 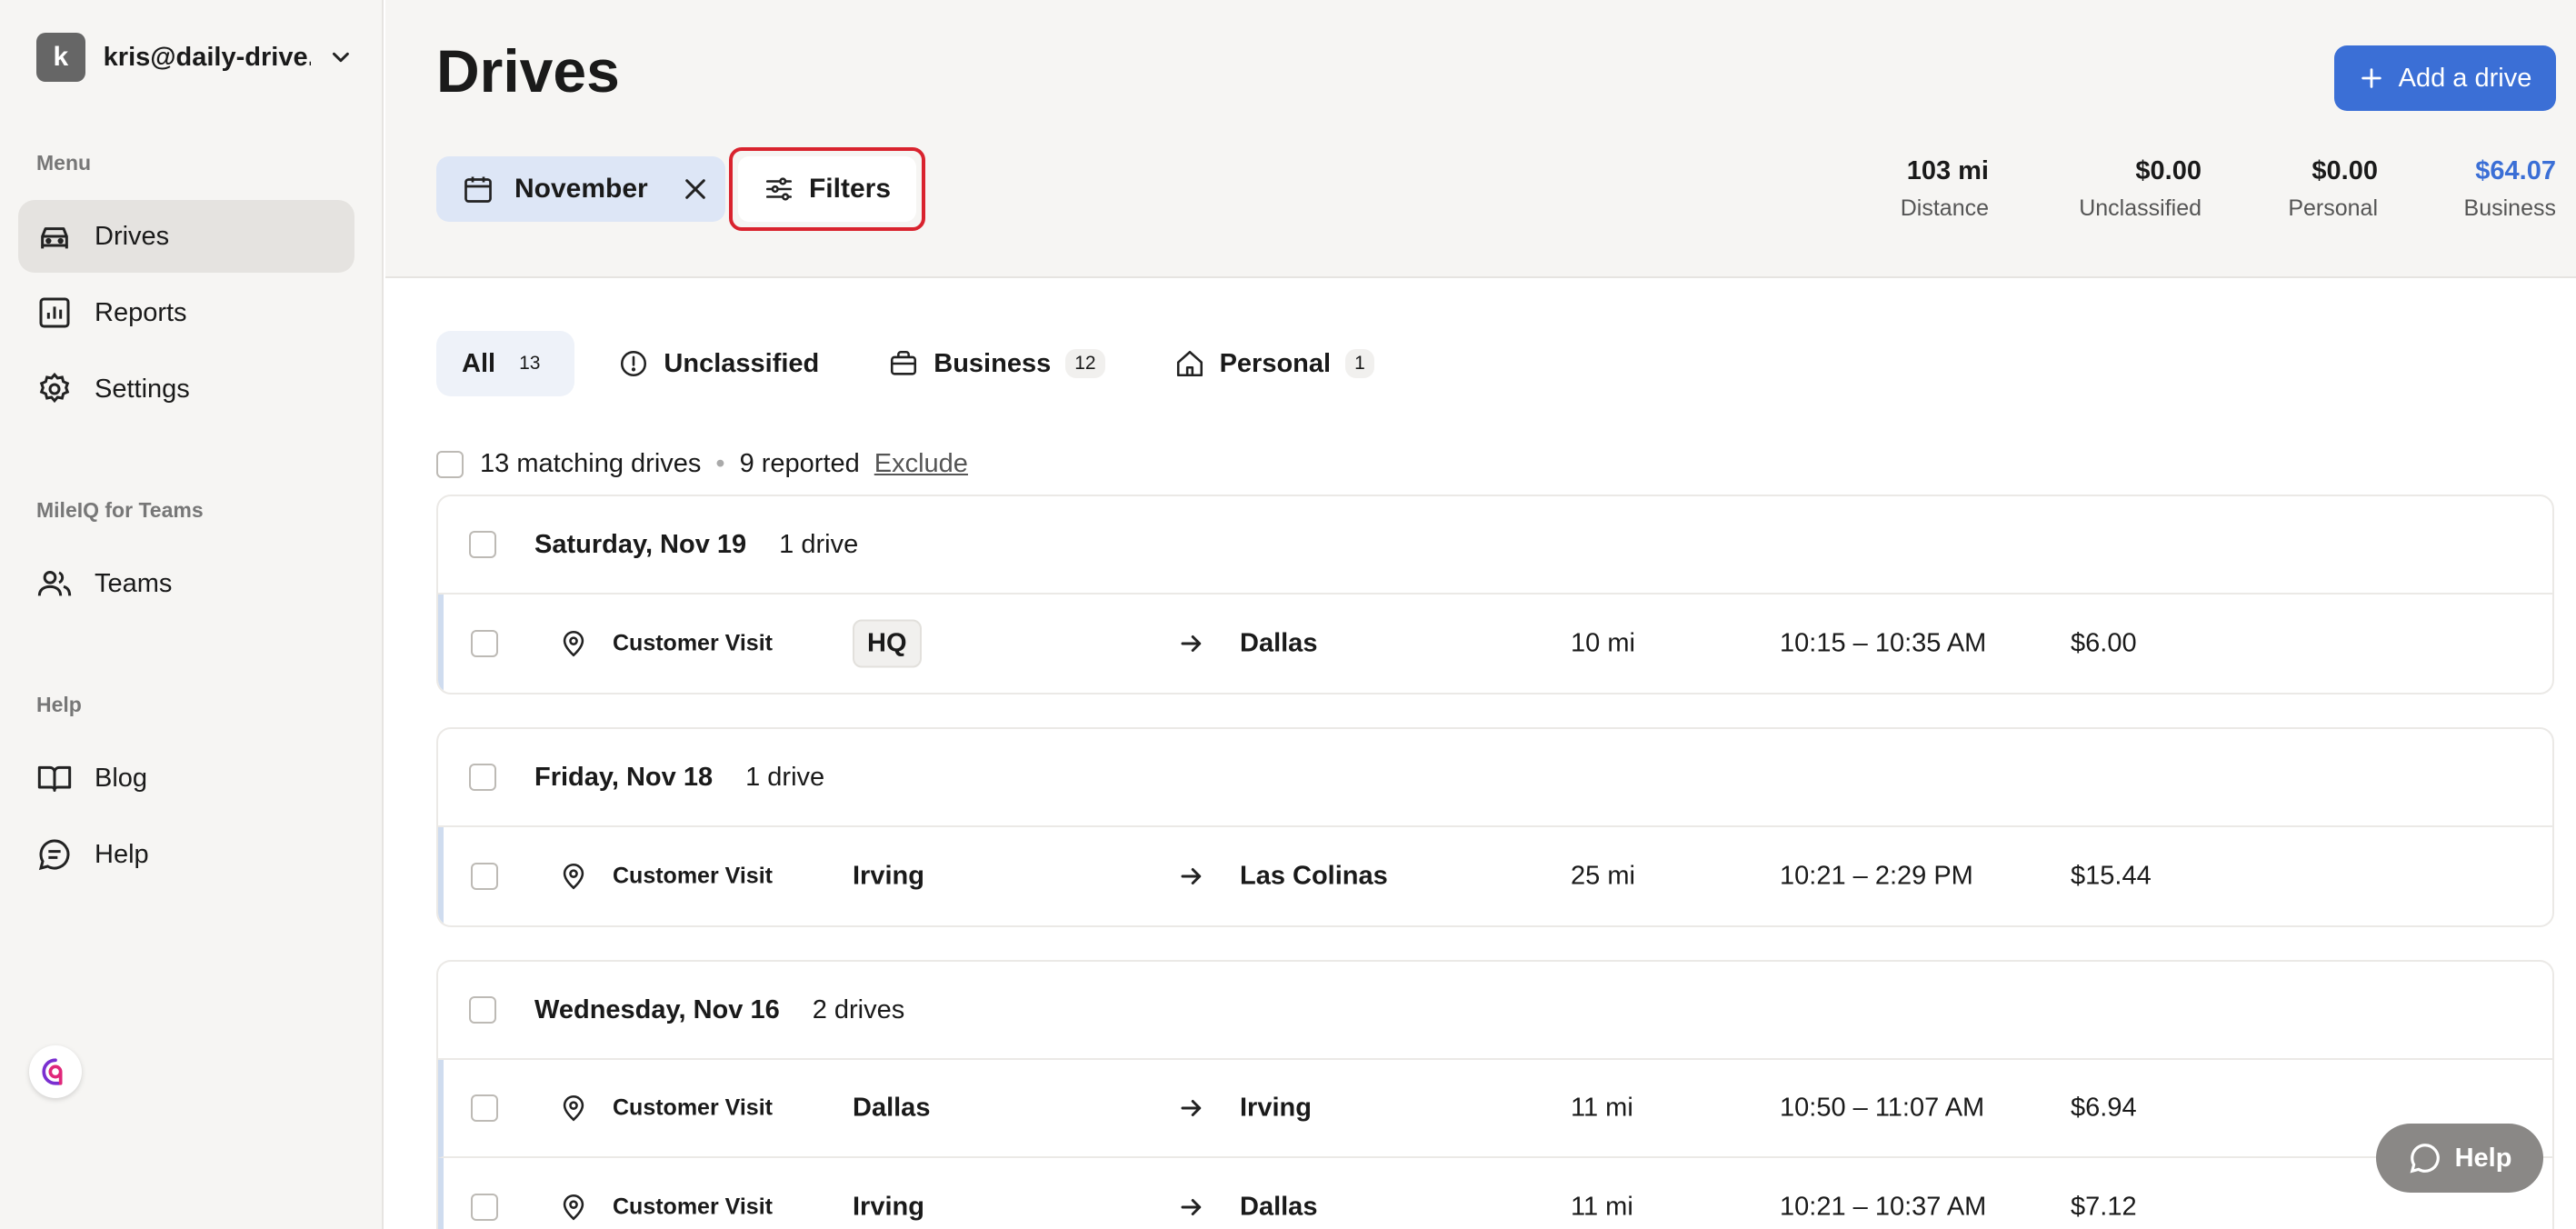 What do you see at coordinates (186, 778) in the screenshot?
I see `sidebar-item-blog: Blog` at bounding box center [186, 778].